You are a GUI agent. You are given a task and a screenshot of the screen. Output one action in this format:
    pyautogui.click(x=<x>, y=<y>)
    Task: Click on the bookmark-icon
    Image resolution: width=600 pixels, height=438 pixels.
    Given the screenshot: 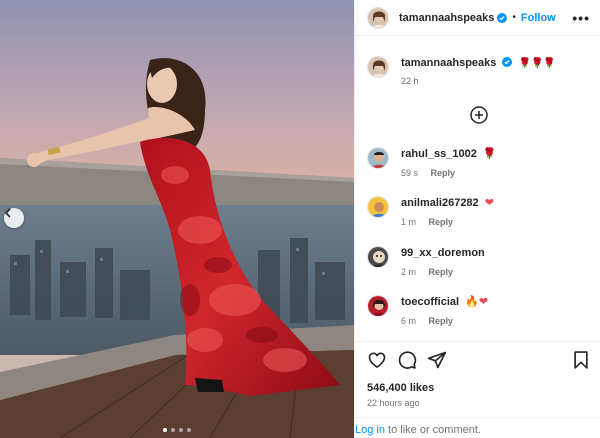 What is the action you would take?
    pyautogui.click(x=581, y=360)
    